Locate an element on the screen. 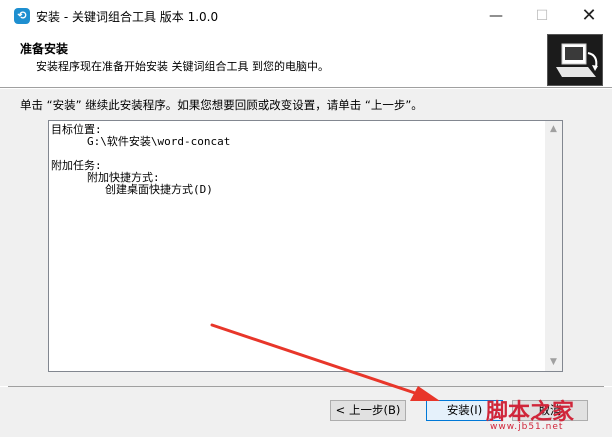  setup-icon: ⟲ is located at coordinates (22, 16).